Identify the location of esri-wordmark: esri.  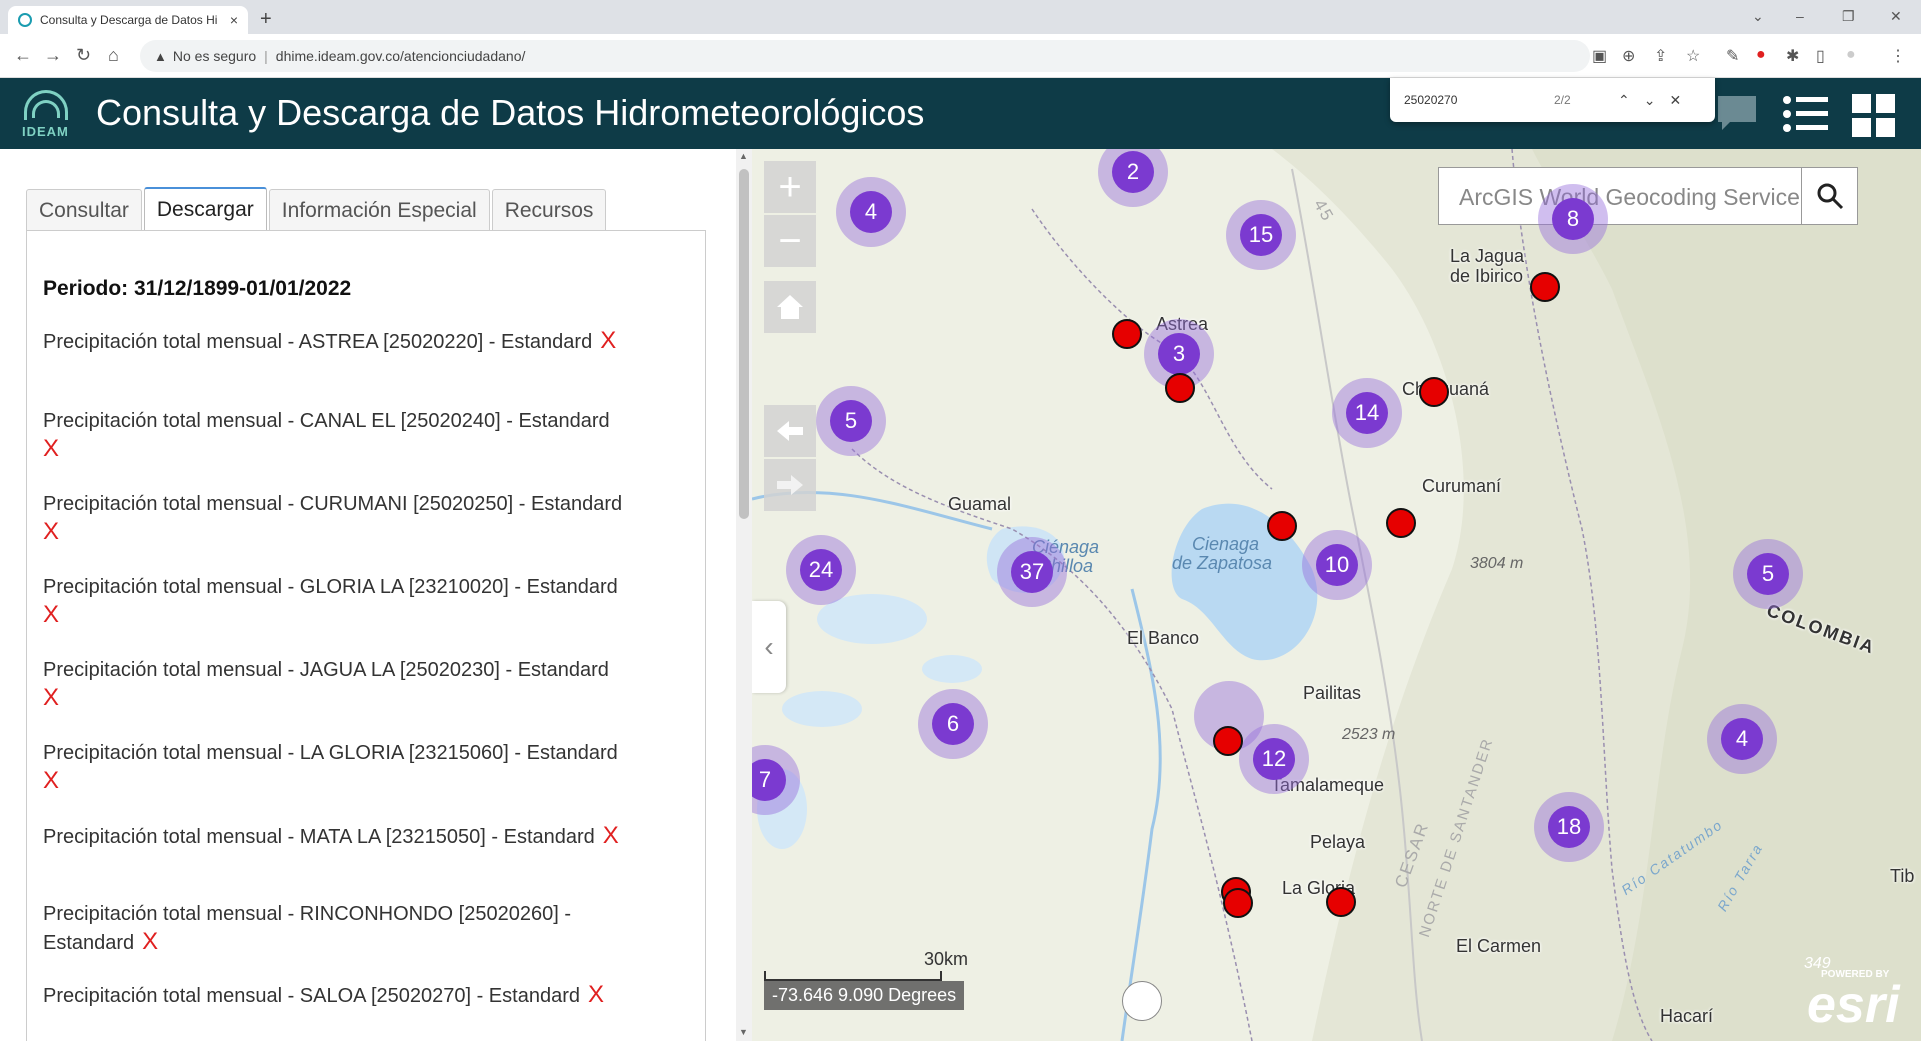
(1853, 1005).